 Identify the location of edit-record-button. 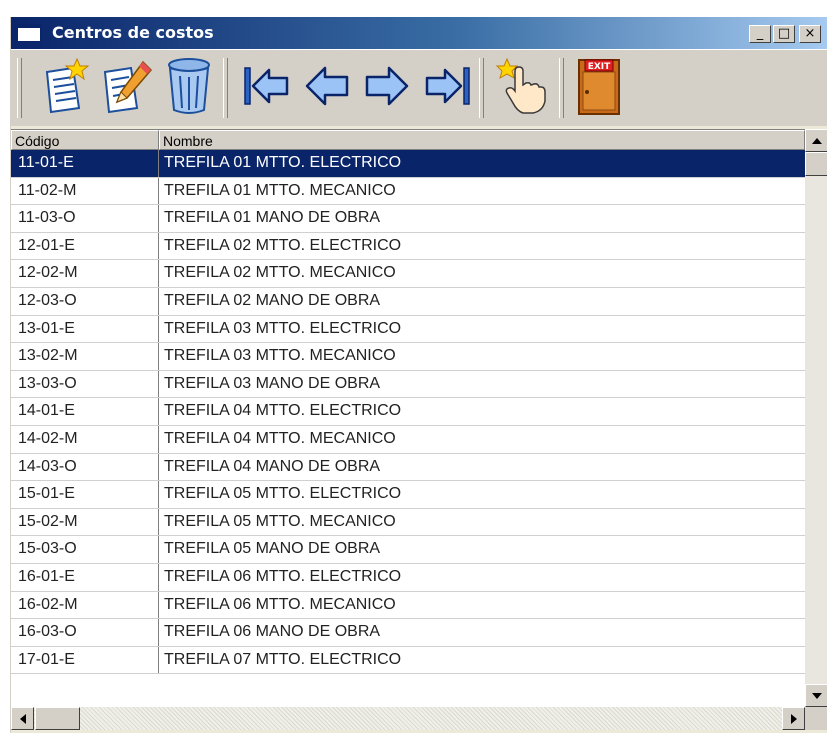
(127, 86).